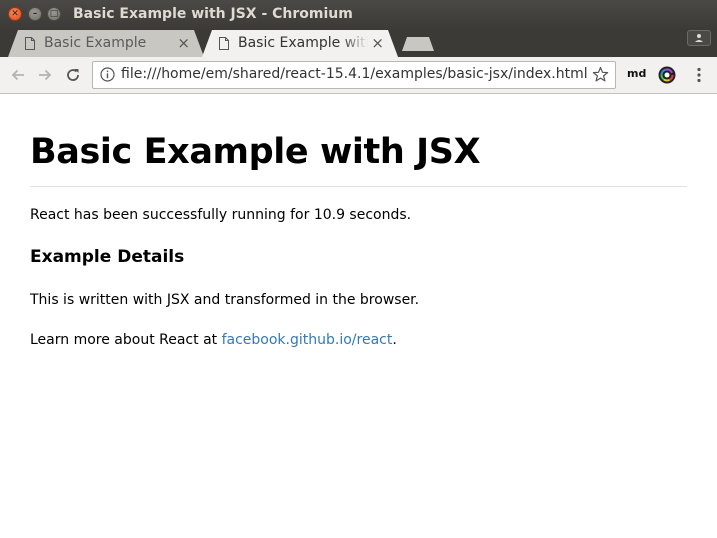  What do you see at coordinates (73, 75) in the screenshot?
I see `reload-icon` at bounding box center [73, 75].